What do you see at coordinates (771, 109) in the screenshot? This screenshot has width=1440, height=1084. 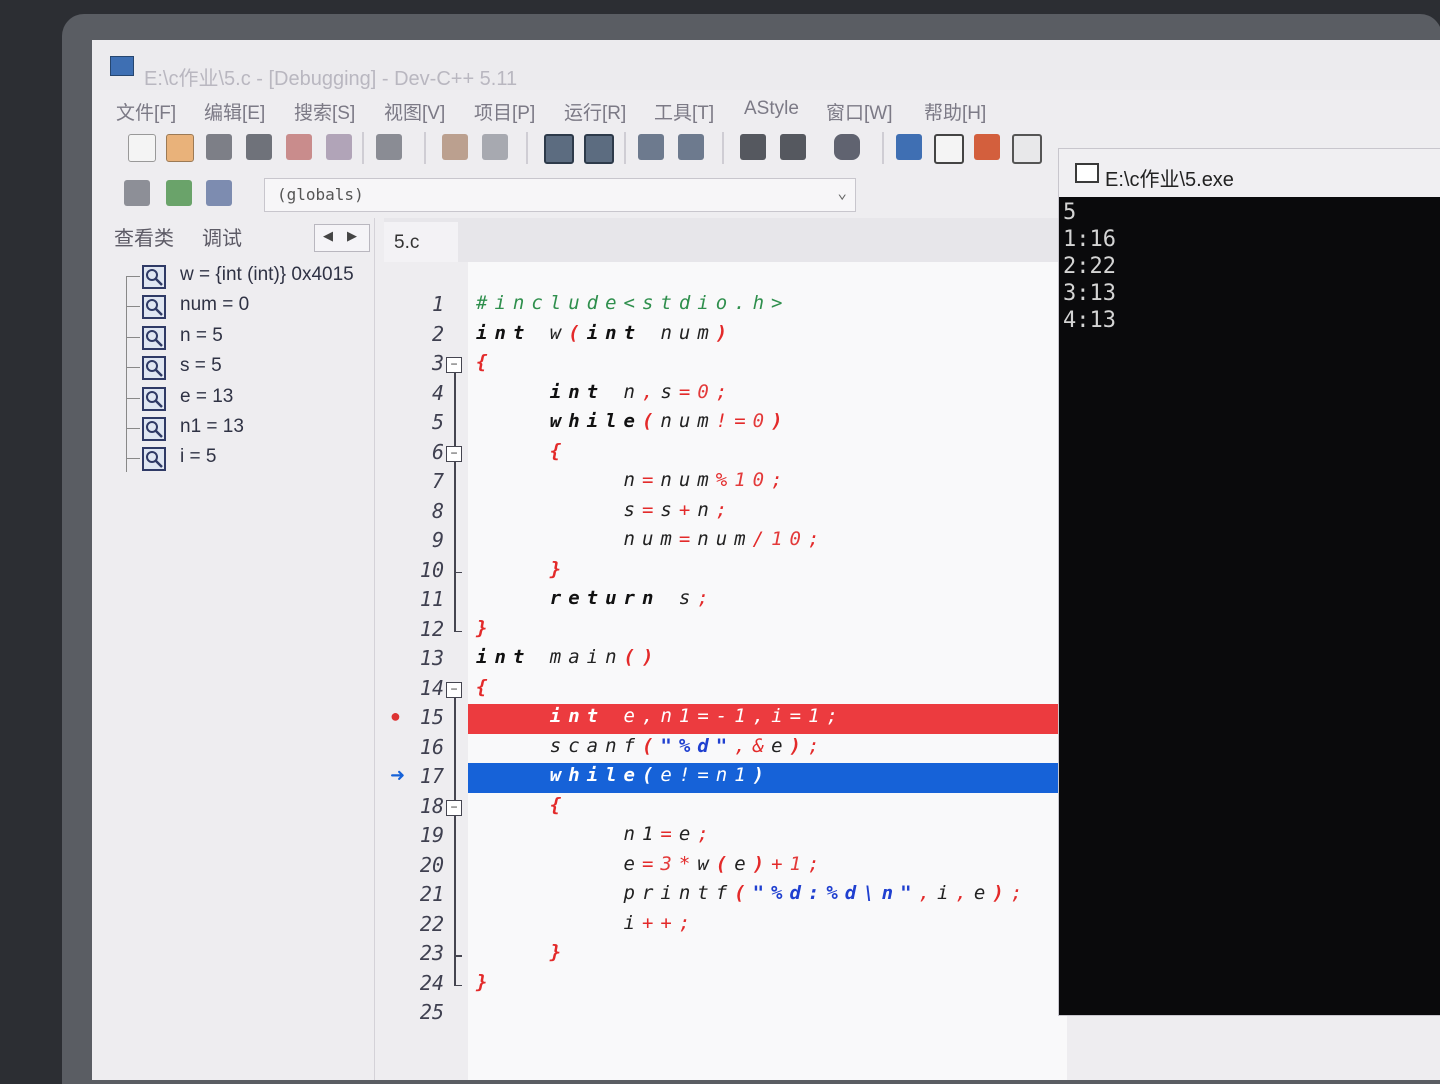 I see `menu-astyle: AStyle` at bounding box center [771, 109].